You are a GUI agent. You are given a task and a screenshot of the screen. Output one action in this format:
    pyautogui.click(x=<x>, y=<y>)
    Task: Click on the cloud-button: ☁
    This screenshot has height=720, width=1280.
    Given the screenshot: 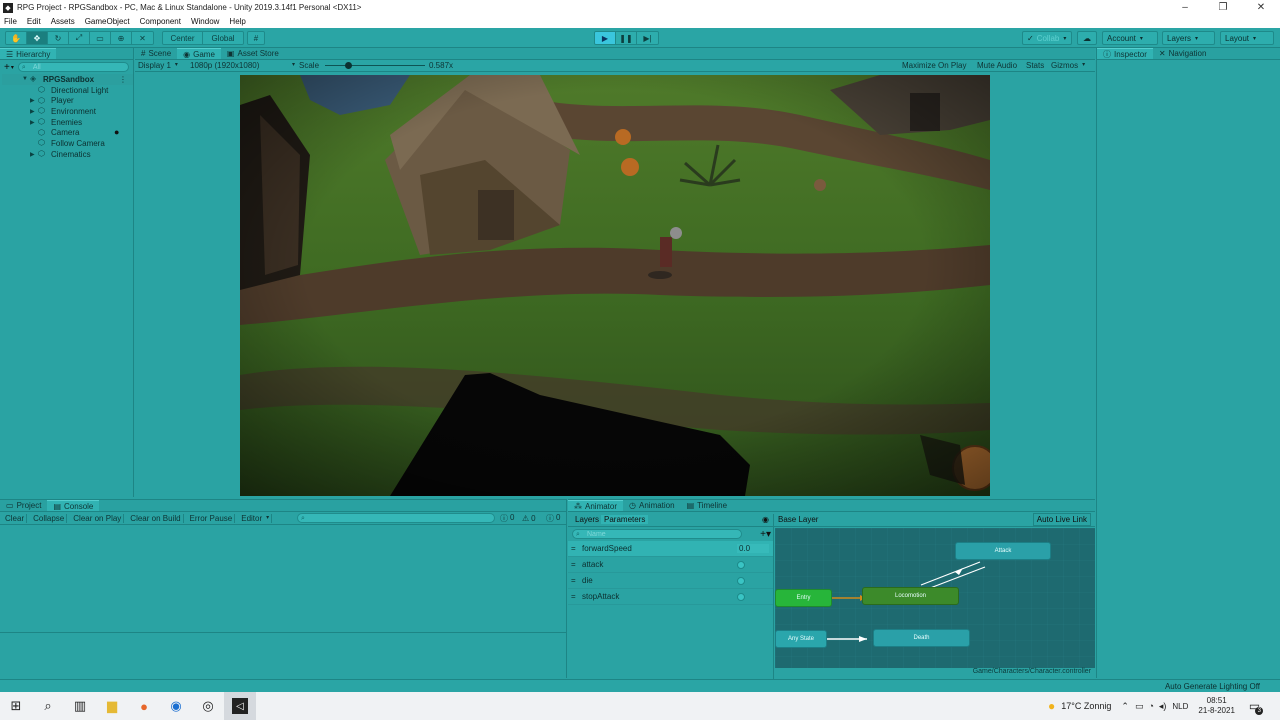 What is the action you would take?
    pyautogui.click(x=1087, y=38)
    